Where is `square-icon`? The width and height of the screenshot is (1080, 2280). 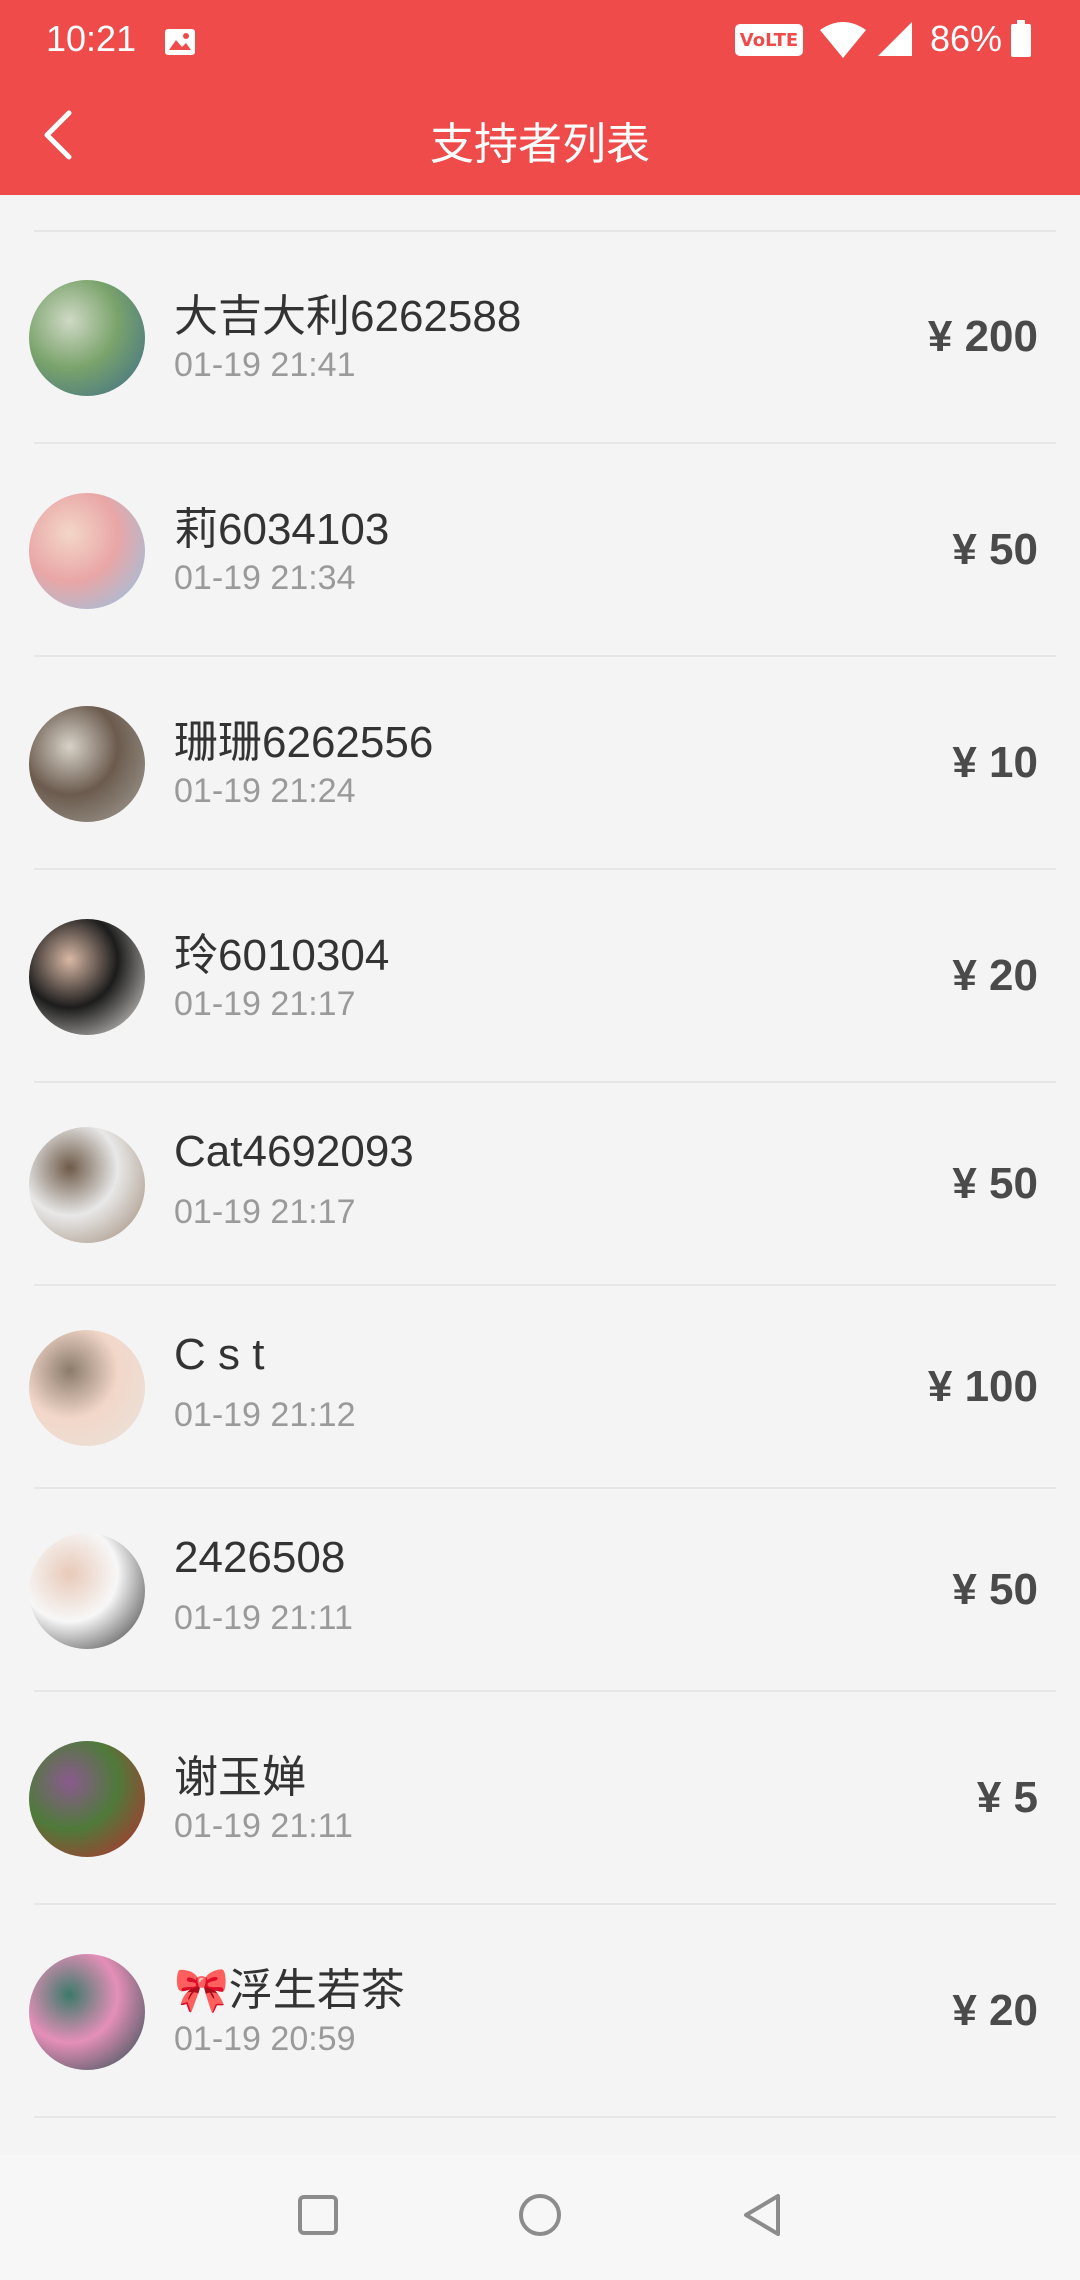 square-icon is located at coordinates (318, 2217).